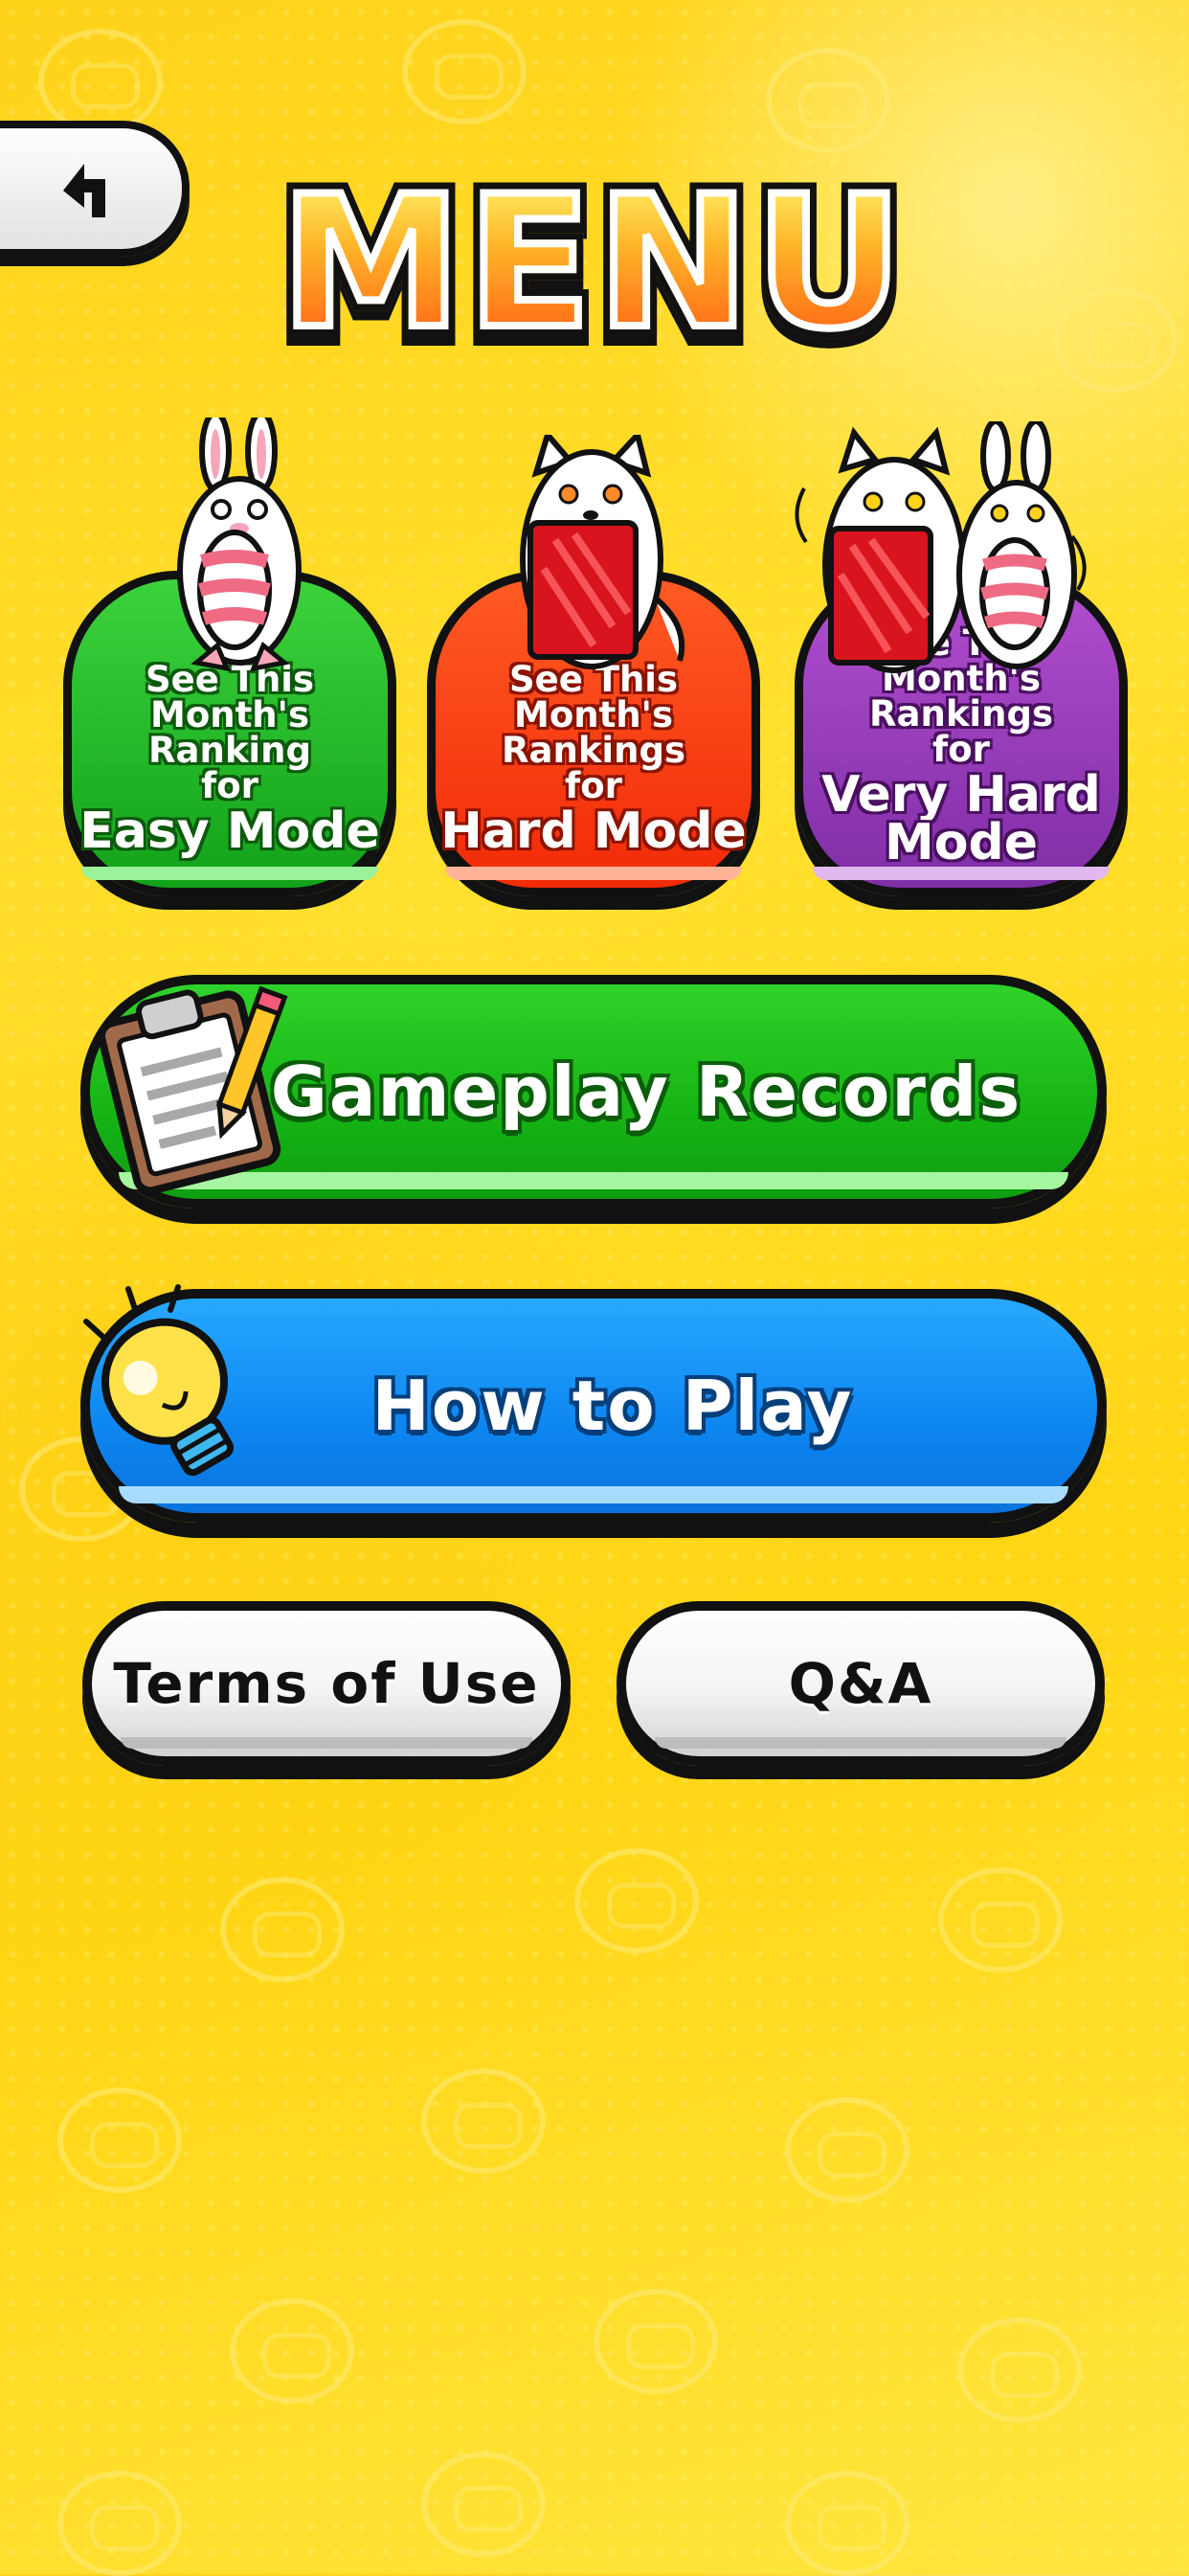 The height and width of the screenshot is (2576, 1189). I want to click on cat-and-rabbit-mascot-icon, so click(941, 547).